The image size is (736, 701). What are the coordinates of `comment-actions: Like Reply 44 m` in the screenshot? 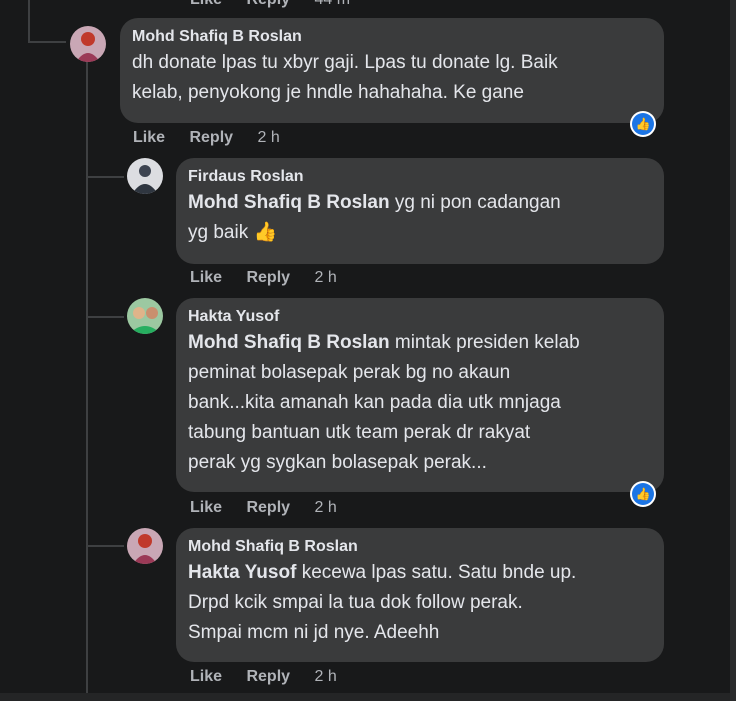 It's located at (280, 5).